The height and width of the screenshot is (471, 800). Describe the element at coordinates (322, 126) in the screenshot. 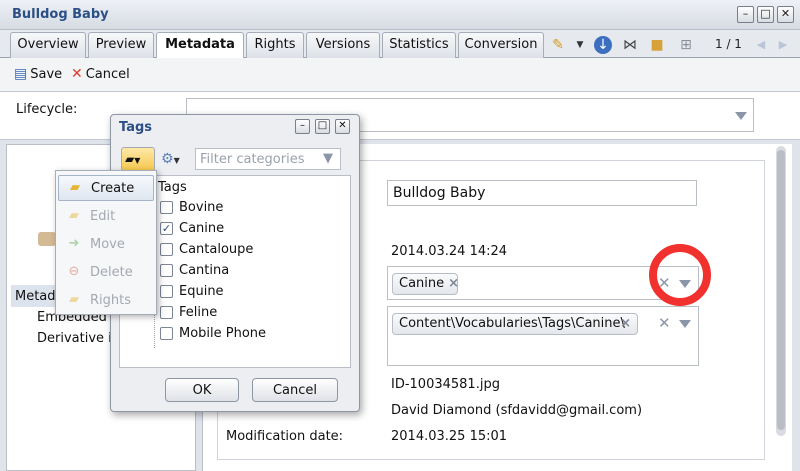

I see `dialog-maximize-button: □` at that location.